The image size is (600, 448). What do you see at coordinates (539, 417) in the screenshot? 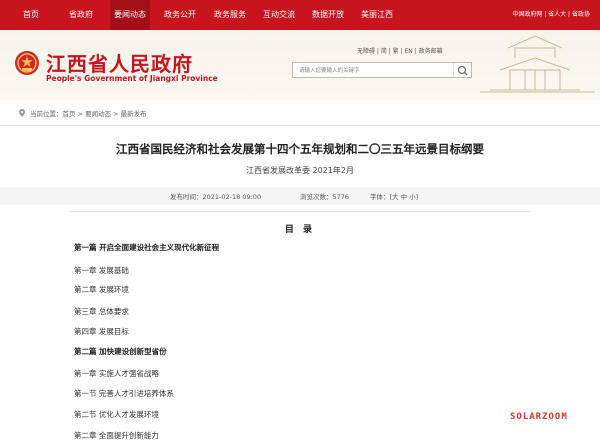
I see `watermark-logo: SOLARZOOM` at bounding box center [539, 417].